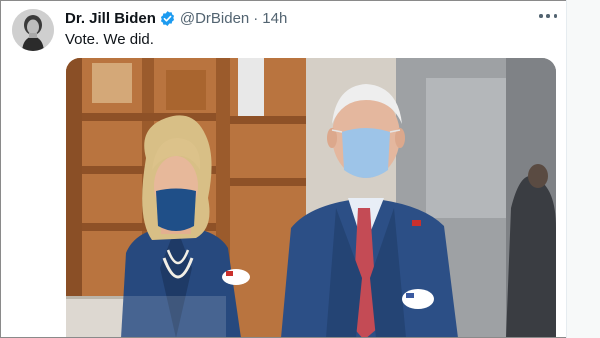 This screenshot has width=600, height=338. What do you see at coordinates (214, 18) in the screenshot?
I see `handle: @DrBiden` at bounding box center [214, 18].